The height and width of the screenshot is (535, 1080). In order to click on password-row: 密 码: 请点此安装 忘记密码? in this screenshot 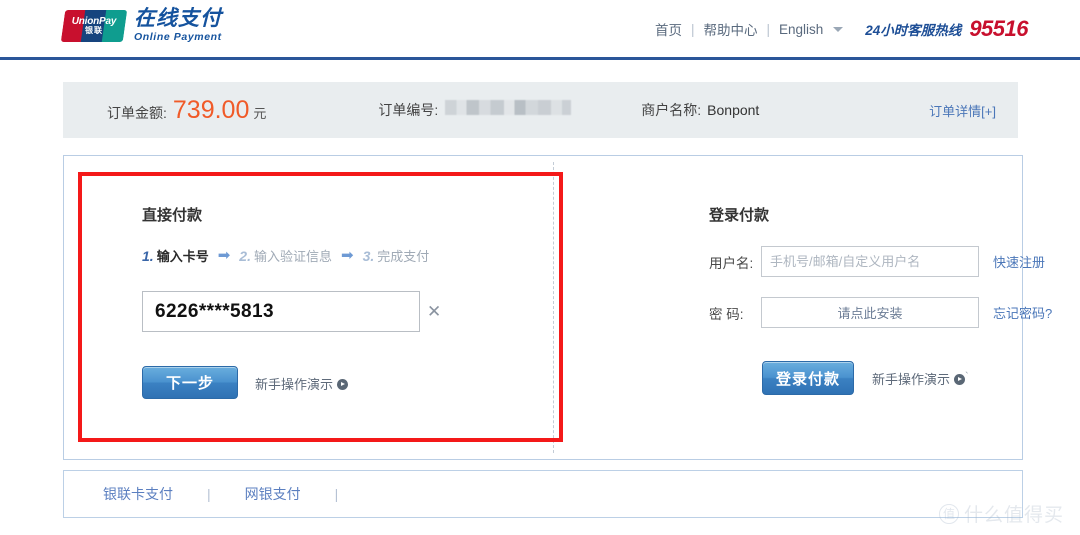, I will do `click(880, 312)`.